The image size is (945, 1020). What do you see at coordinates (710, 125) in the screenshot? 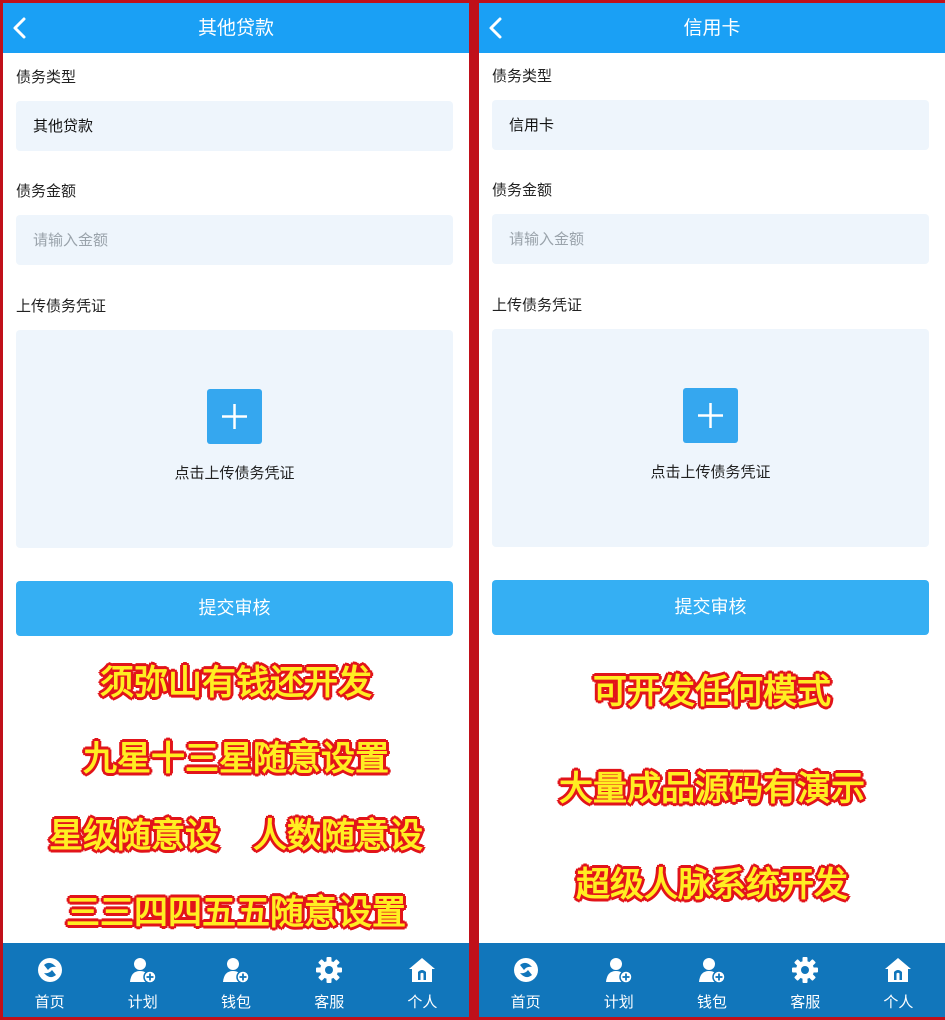
I see `debt-type-field: 信用卡` at bounding box center [710, 125].